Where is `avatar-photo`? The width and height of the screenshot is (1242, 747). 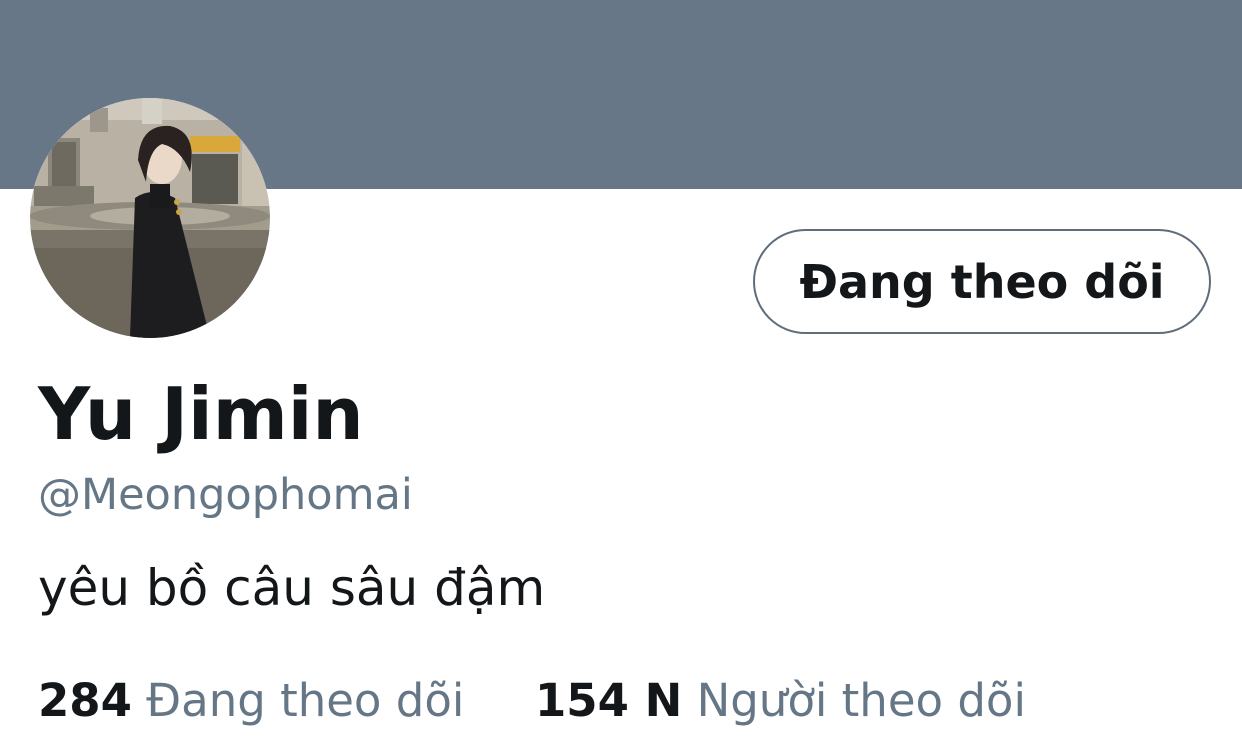 avatar-photo is located at coordinates (150, 218).